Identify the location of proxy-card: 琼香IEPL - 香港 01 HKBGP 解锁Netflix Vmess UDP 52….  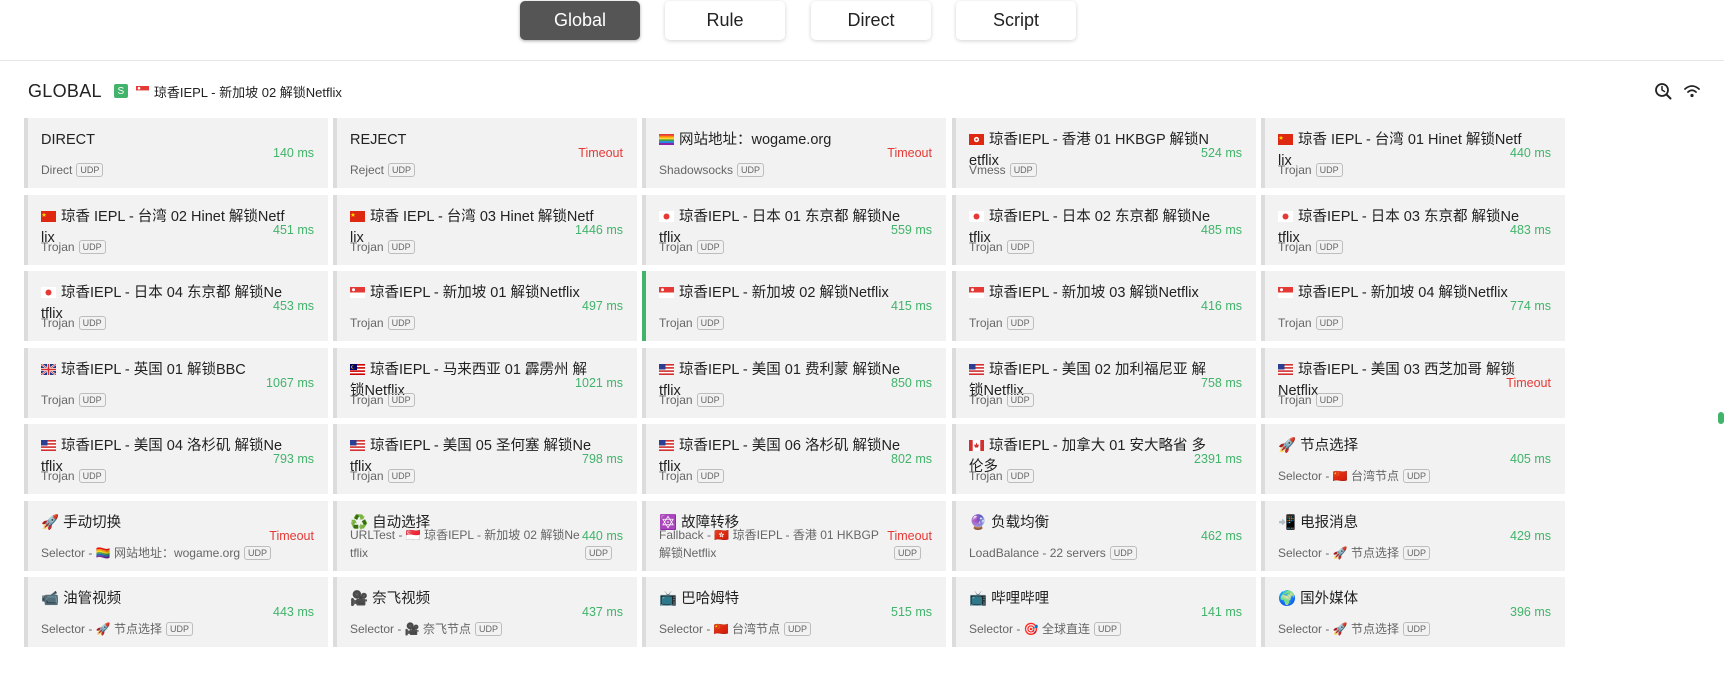
(1104, 153).